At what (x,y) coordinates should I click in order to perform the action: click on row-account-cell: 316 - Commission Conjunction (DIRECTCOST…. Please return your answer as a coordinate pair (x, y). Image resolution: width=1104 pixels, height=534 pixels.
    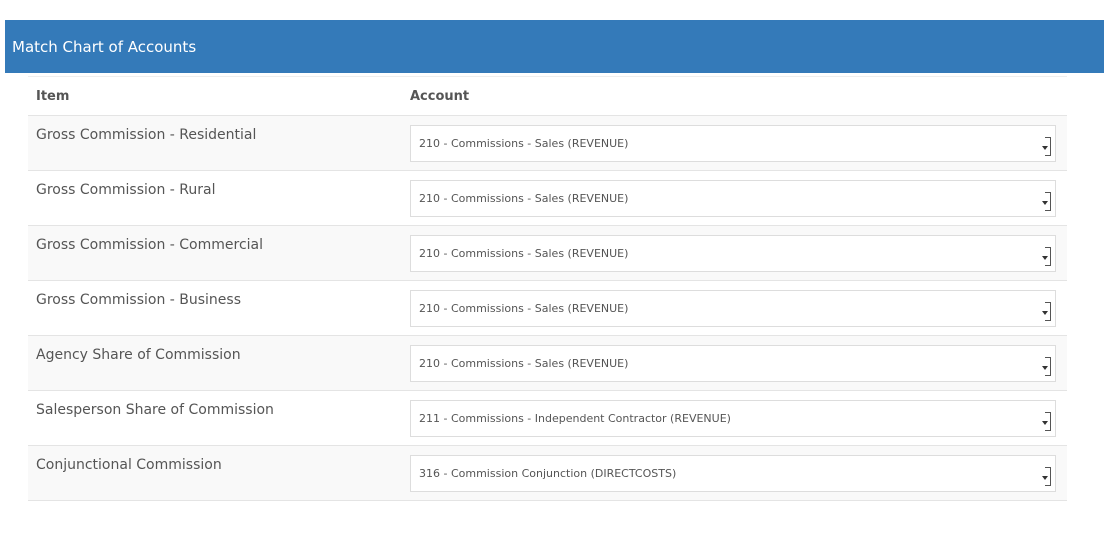
    Looking at the image, I should click on (729, 473).